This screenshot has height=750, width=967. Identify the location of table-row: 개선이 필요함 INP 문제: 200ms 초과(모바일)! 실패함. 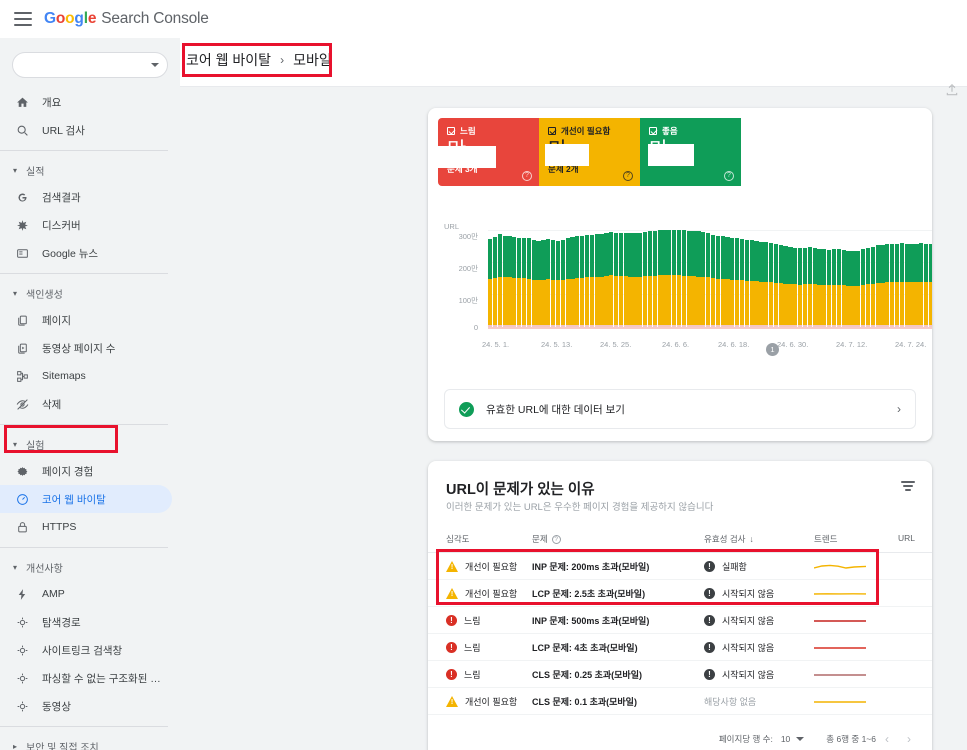
(680, 566).